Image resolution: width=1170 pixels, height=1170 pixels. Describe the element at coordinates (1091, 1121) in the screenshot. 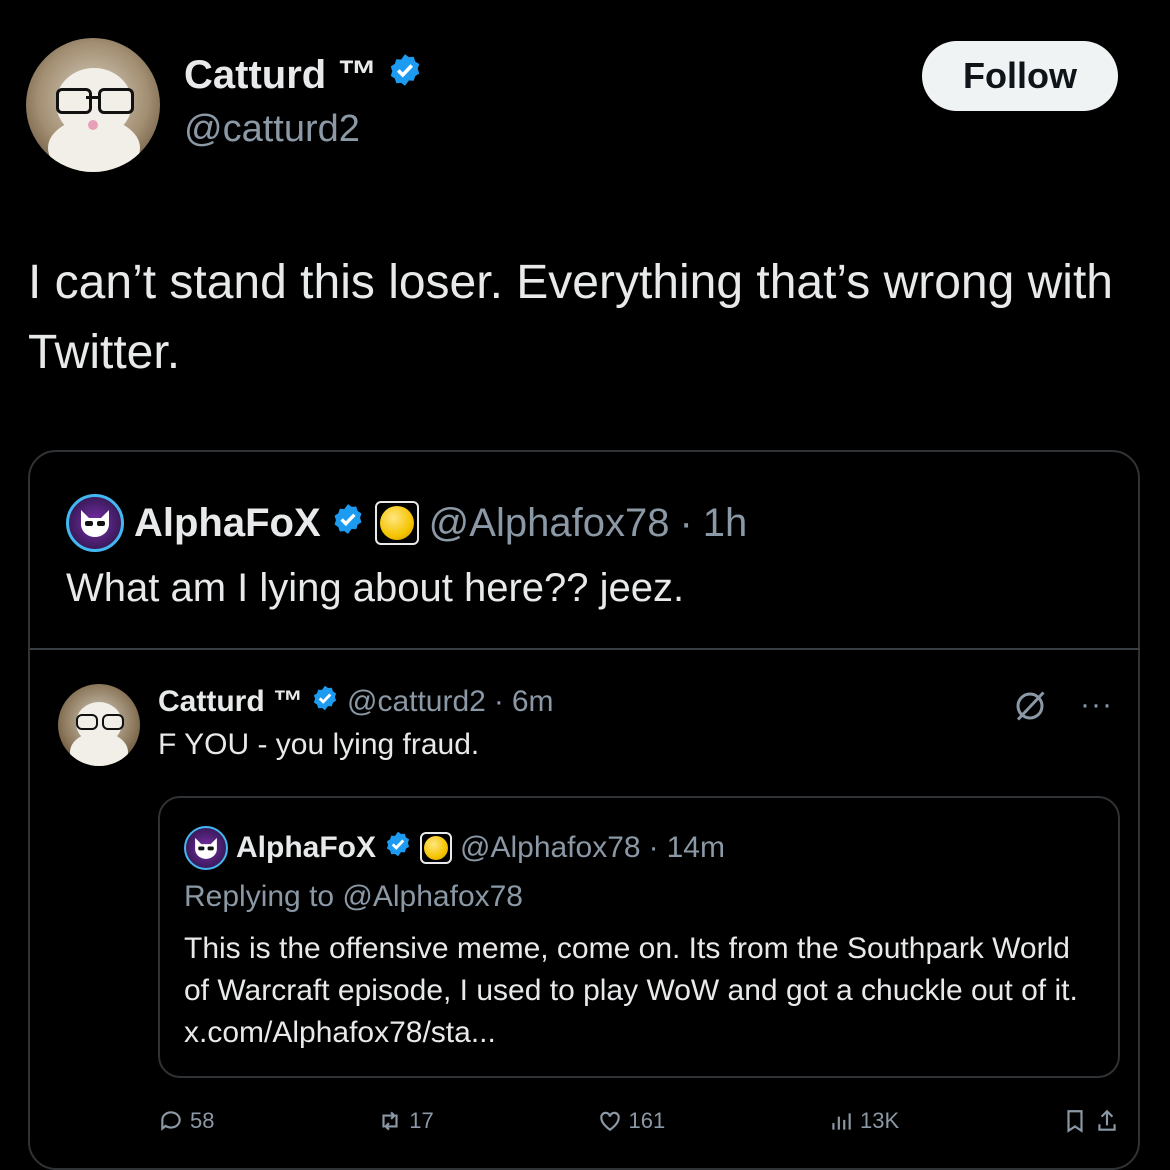

I see `bookmark-share-action` at that location.